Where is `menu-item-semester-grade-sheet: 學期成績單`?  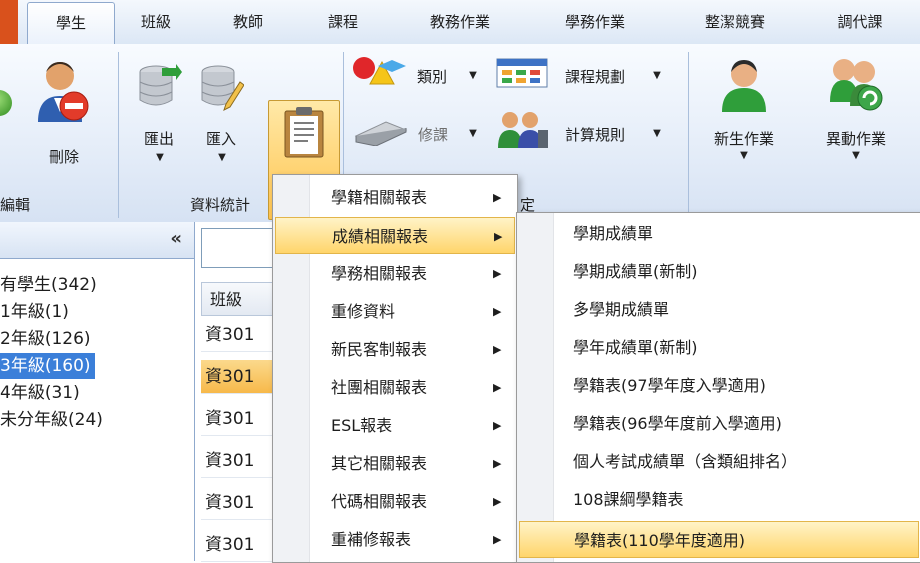
menu-item-semester-grade-sheet: 學期成績單 is located at coordinates (718, 233).